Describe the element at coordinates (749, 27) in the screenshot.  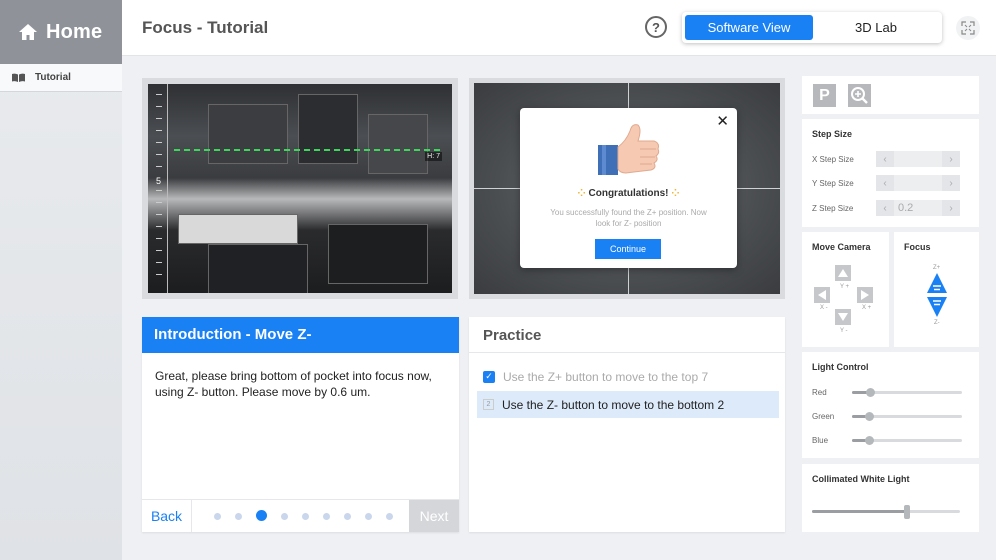
I see `tab-software-view: Software View` at that location.